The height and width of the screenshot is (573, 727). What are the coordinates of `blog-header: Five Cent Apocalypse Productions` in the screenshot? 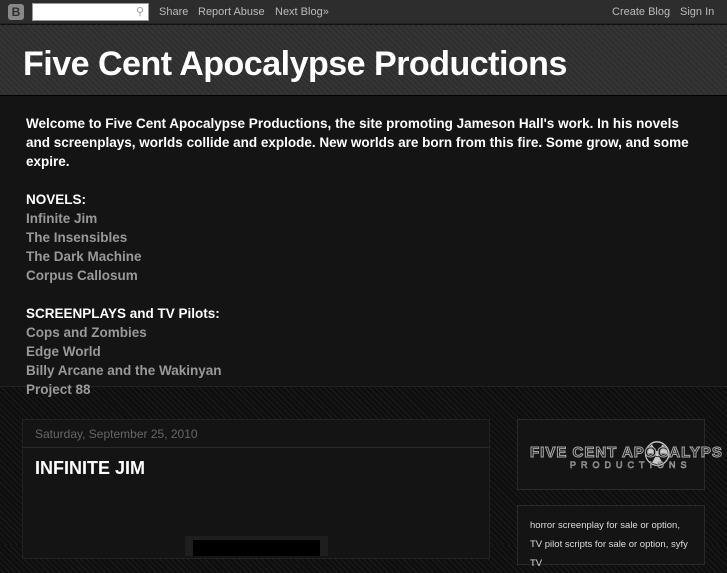 It's located at (363, 60).